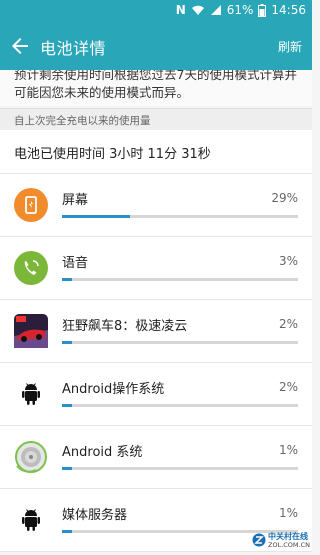 The height and width of the screenshot is (555, 320). I want to click on description-text: 预计剩余使用时间根据您过去7天的使用模式计算并可能因您未来的使用模式而异。, so click(155, 85).